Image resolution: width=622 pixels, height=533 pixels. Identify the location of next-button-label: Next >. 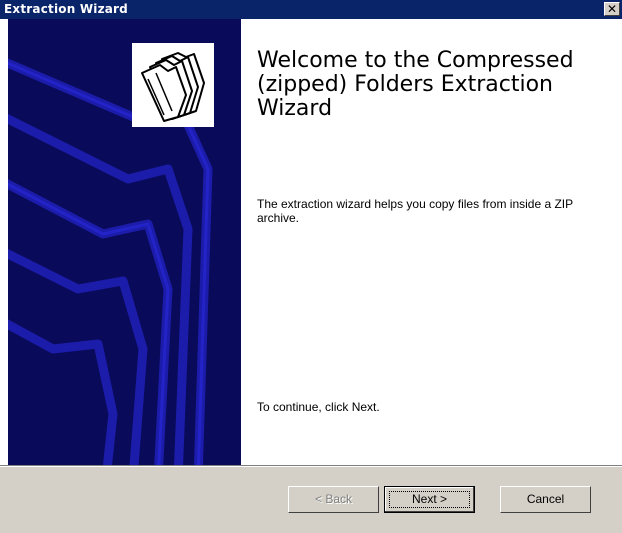
(429, 499).